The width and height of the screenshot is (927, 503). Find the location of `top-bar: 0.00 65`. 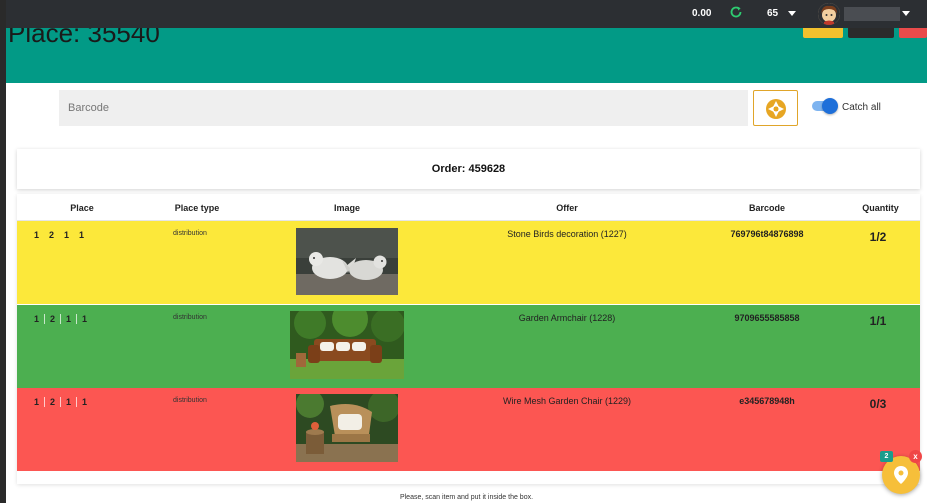

top-bar: 0.00 65 is located at coordinates (466, 14).